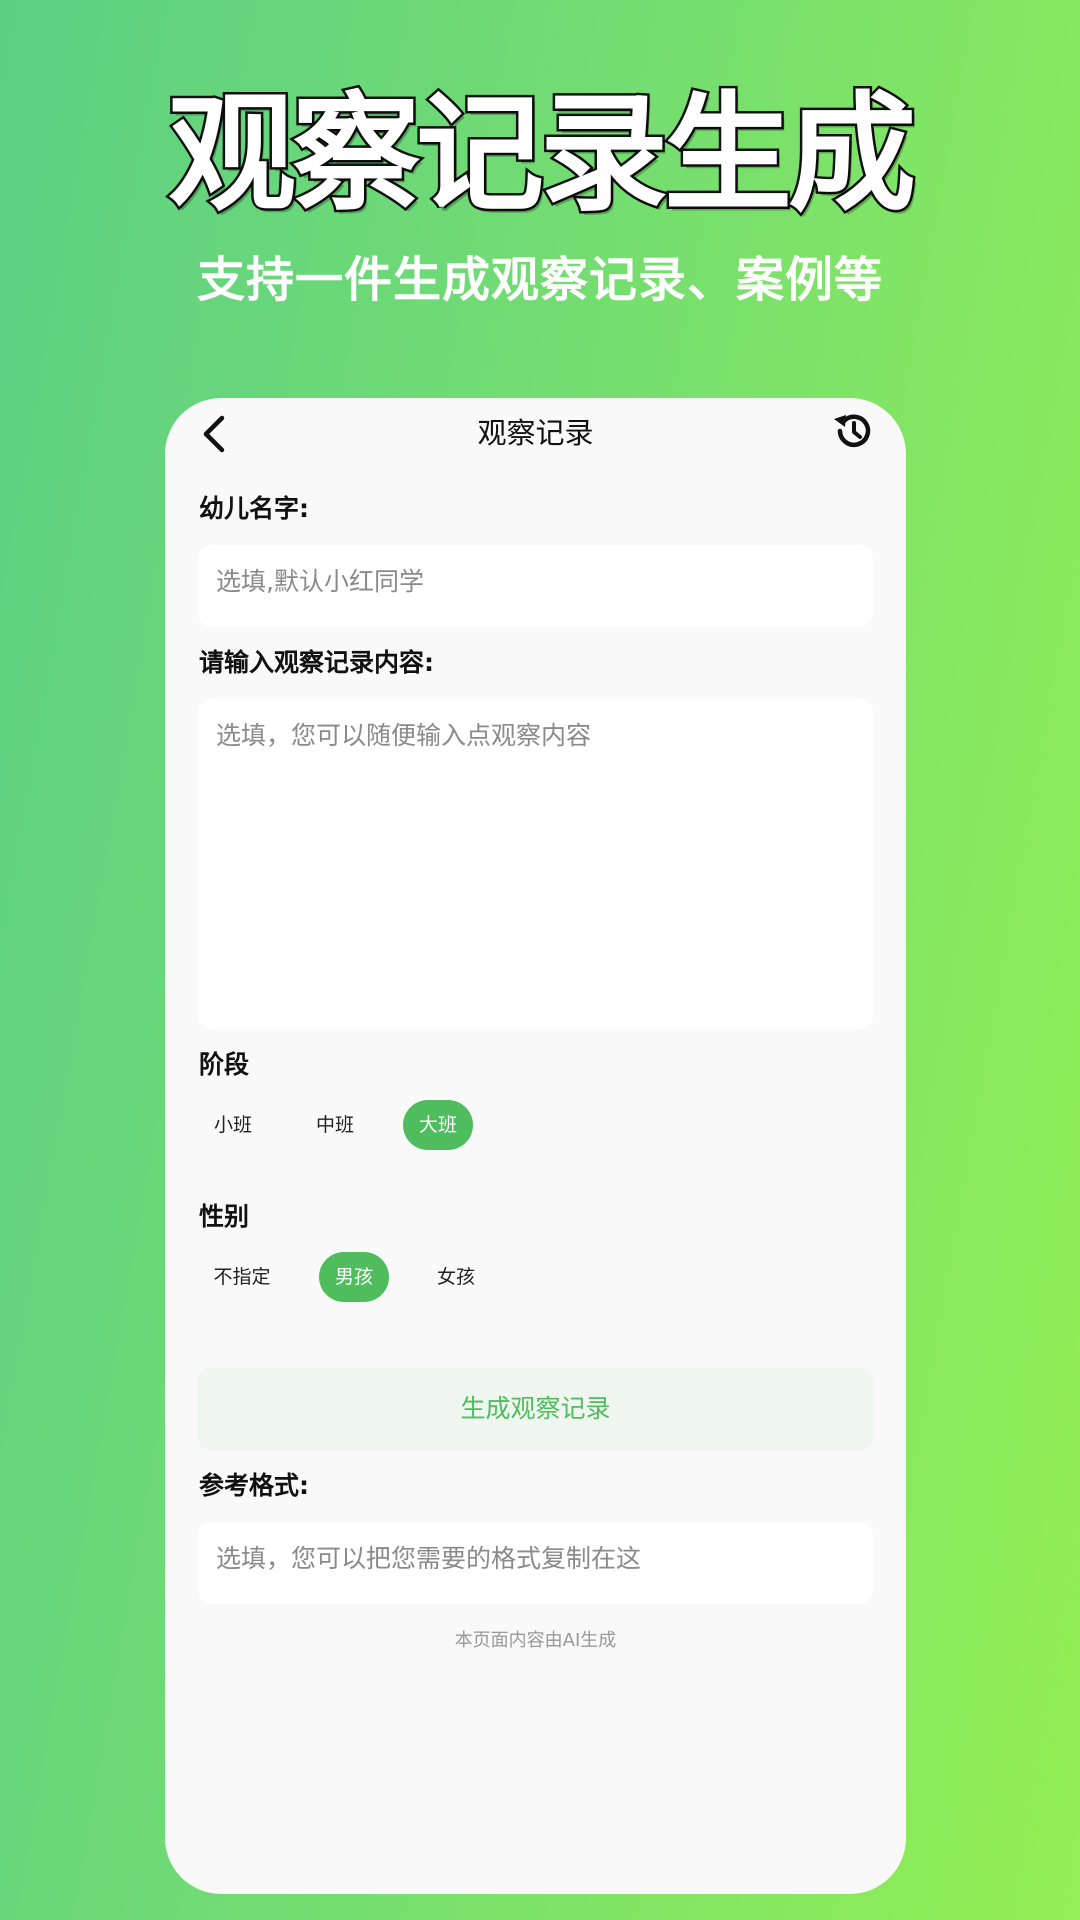 Image resolution: width=1080 pixels, height=1920 pixels. What do you see at coordinates (535, 1640) in the screenshot?
I see `ai-disclaimer: 本页面内容由AI生成` at bounding box center [535, 1640].